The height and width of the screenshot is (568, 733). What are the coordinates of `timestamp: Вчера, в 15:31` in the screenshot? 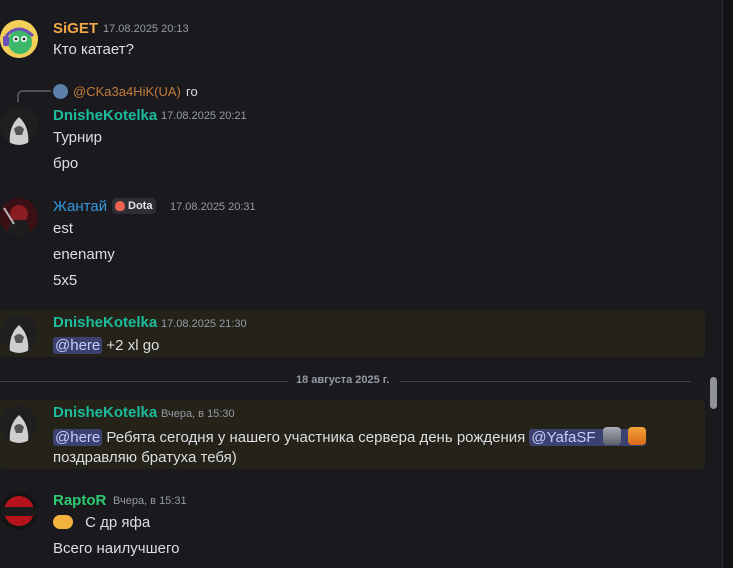 It's located at (150, 501).